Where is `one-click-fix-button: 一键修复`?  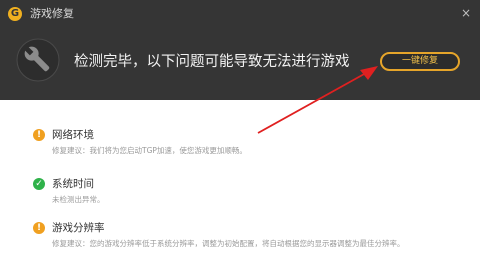
one-click-fix-button: 一键修复 is located at coordinates (420, 61).